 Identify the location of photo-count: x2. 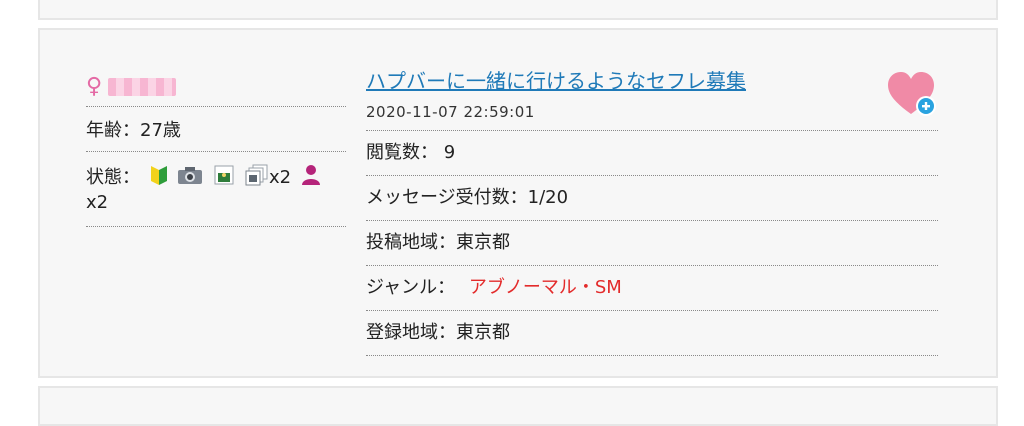
(280, 177).